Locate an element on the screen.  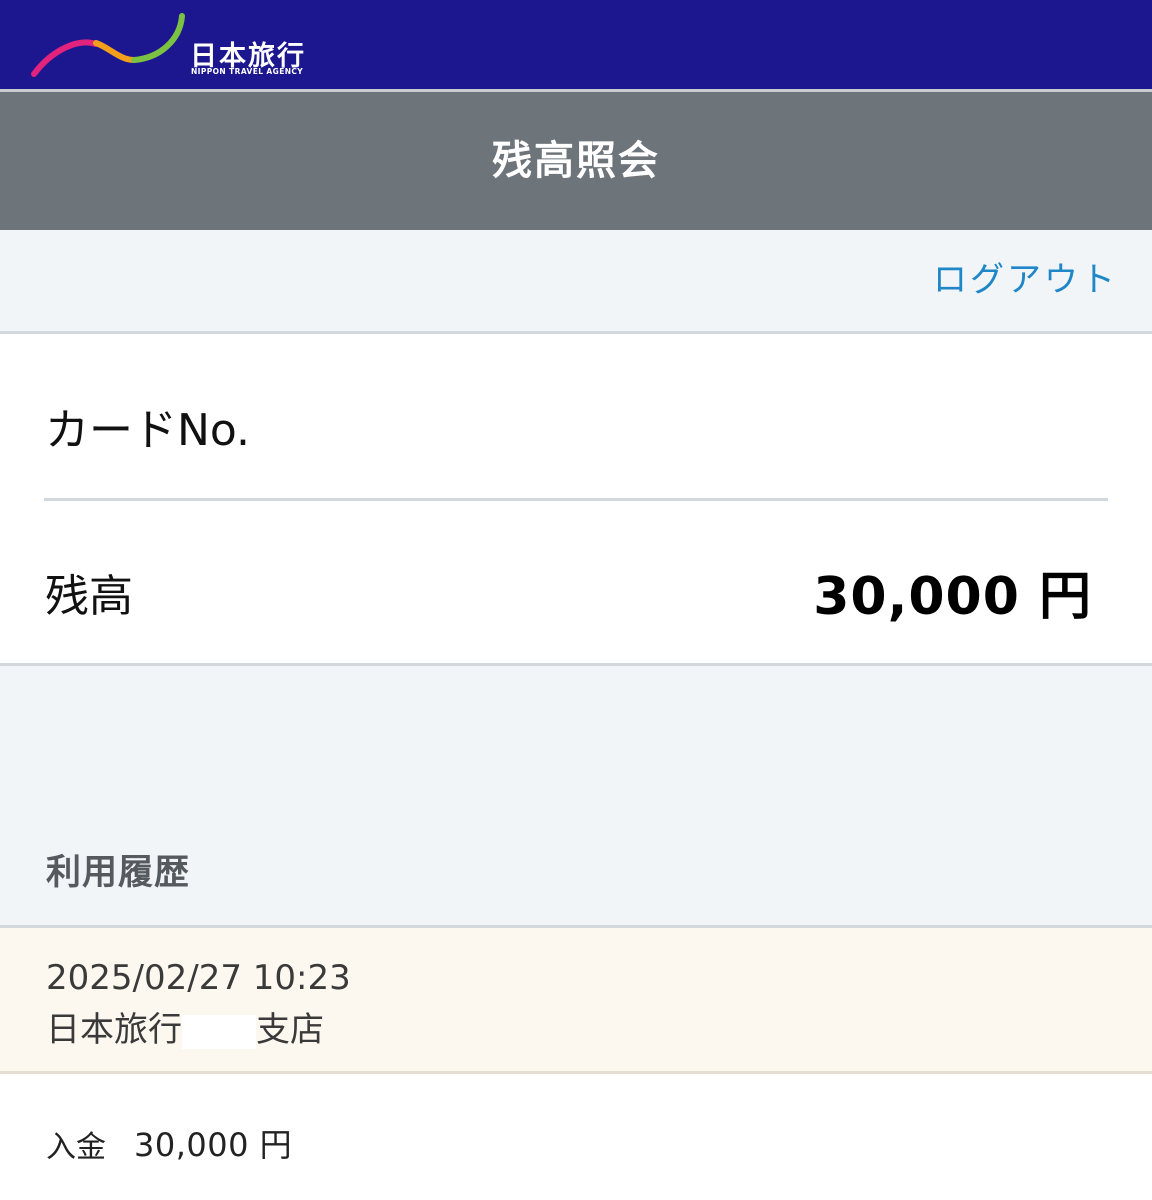
divider is located at coordinates (576, 499).